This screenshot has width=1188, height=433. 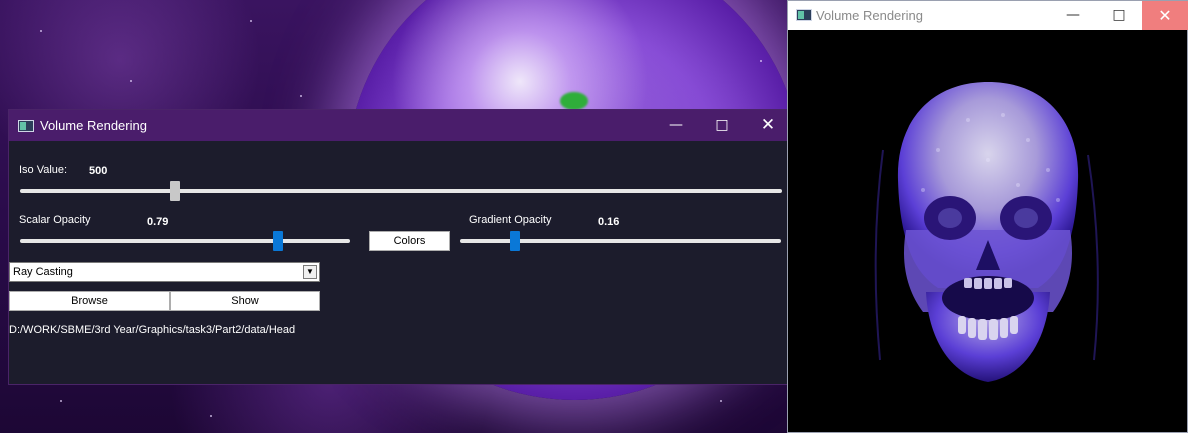 What do you see at coordinates (43, 272) in the screenshot?
I see `render-mode-selected-value: Ray Casting` at bounding box center [43, 272].